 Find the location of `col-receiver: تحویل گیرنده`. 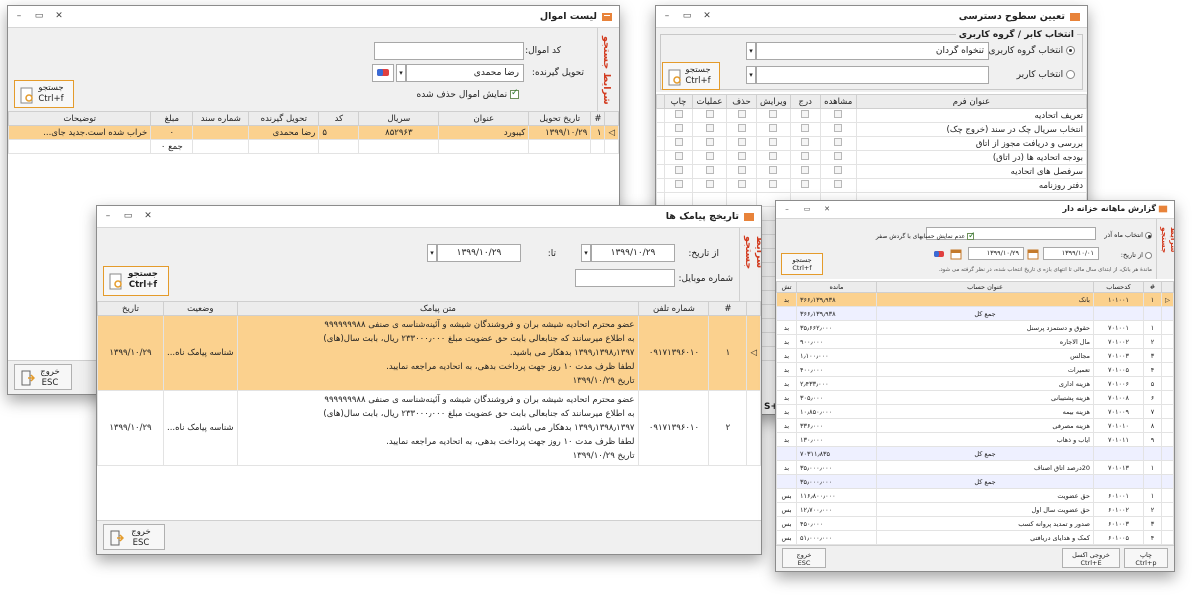

col-receiver: تحویل گیرنده is located at coordinates (284, 118).